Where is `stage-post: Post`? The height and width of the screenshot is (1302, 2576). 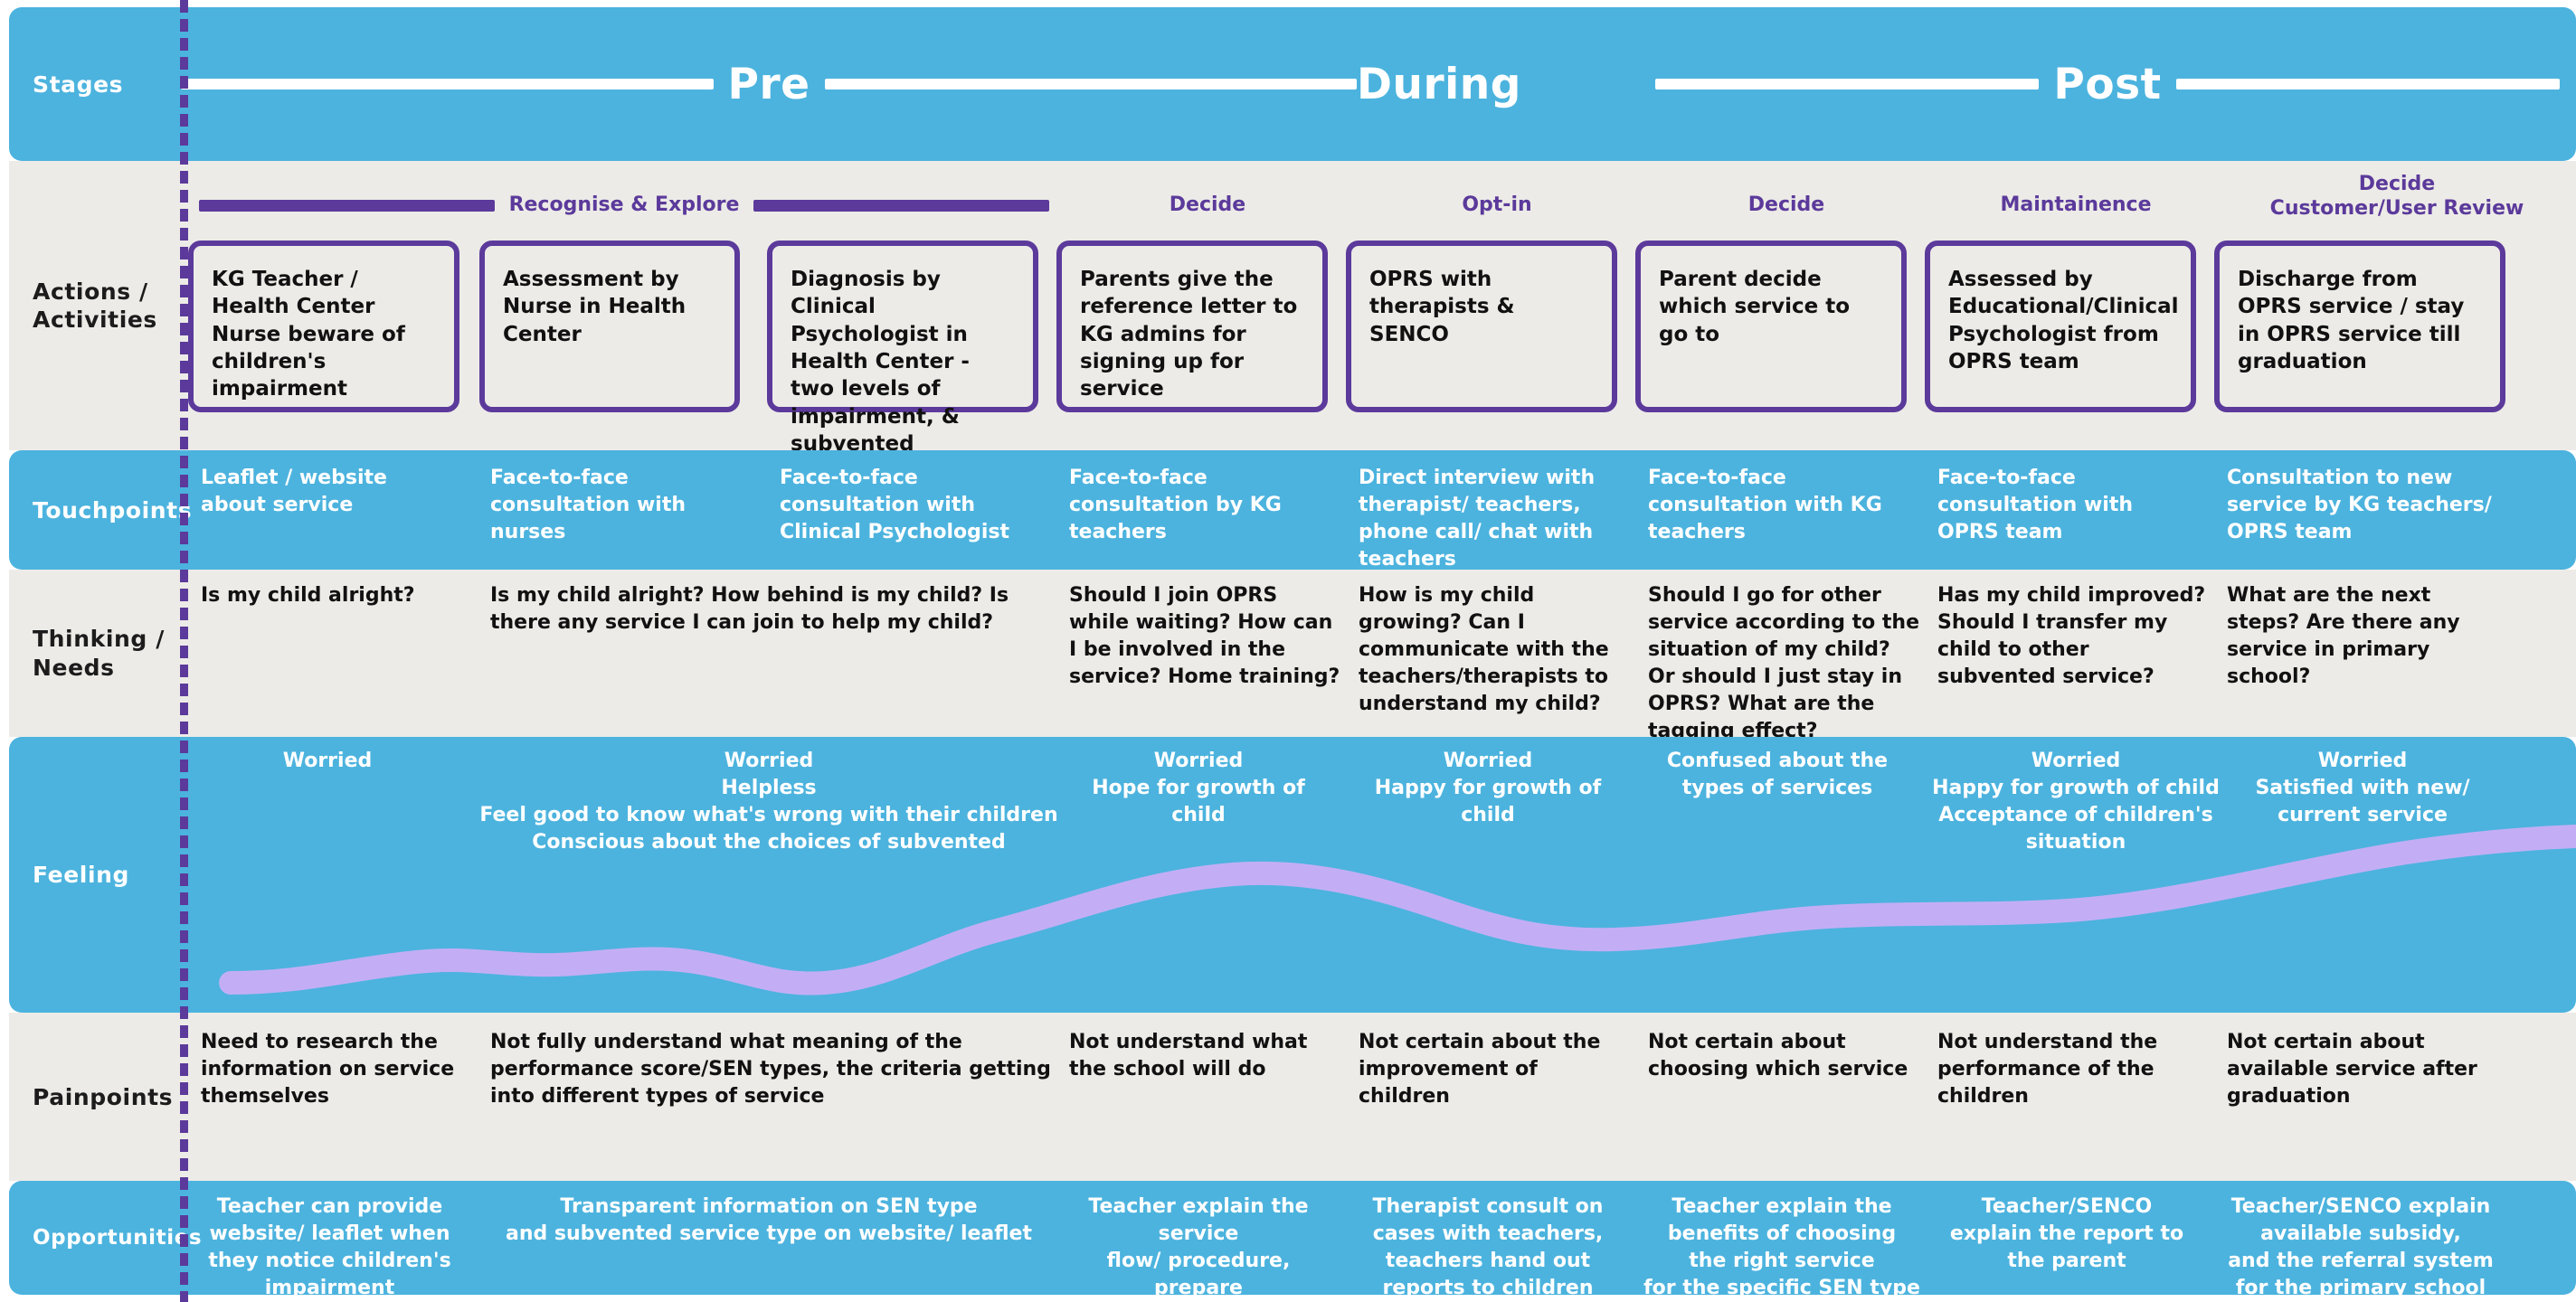
stage-post: Post is located at coordinates (2107, 84).